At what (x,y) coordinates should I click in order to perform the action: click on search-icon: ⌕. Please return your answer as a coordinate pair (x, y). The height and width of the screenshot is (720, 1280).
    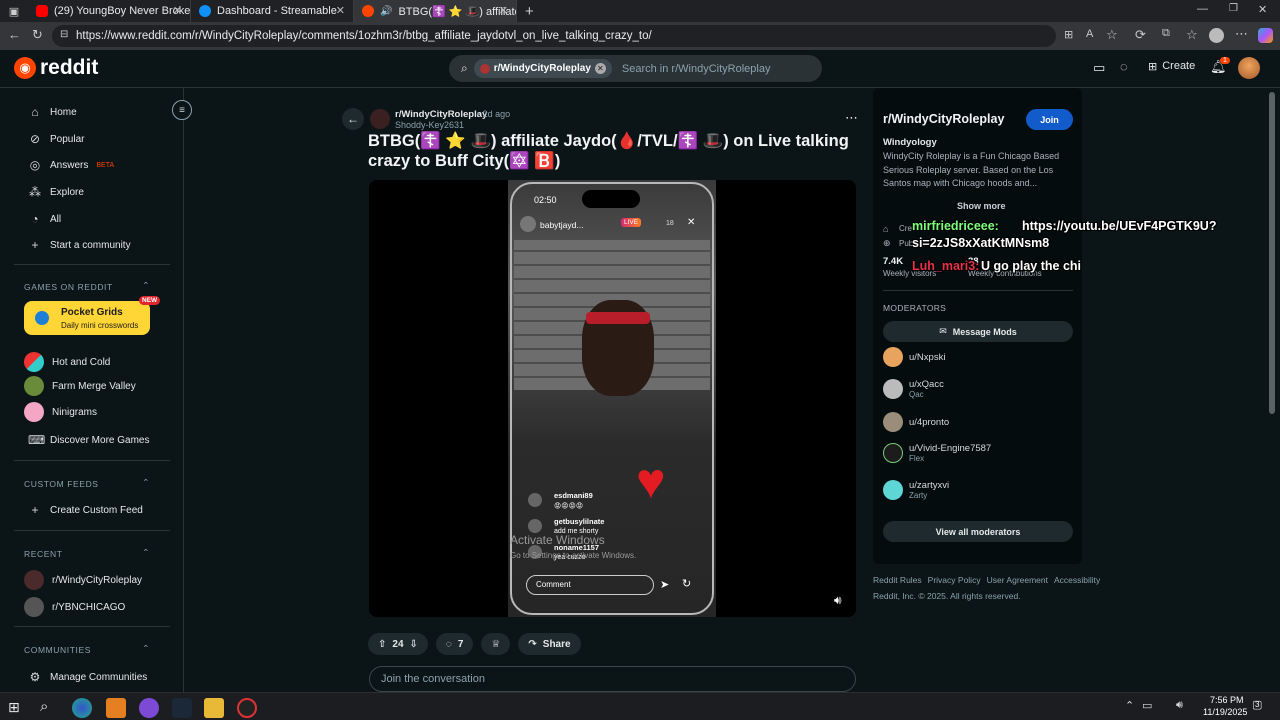
    Looking at the image, I should click on (44, 706).